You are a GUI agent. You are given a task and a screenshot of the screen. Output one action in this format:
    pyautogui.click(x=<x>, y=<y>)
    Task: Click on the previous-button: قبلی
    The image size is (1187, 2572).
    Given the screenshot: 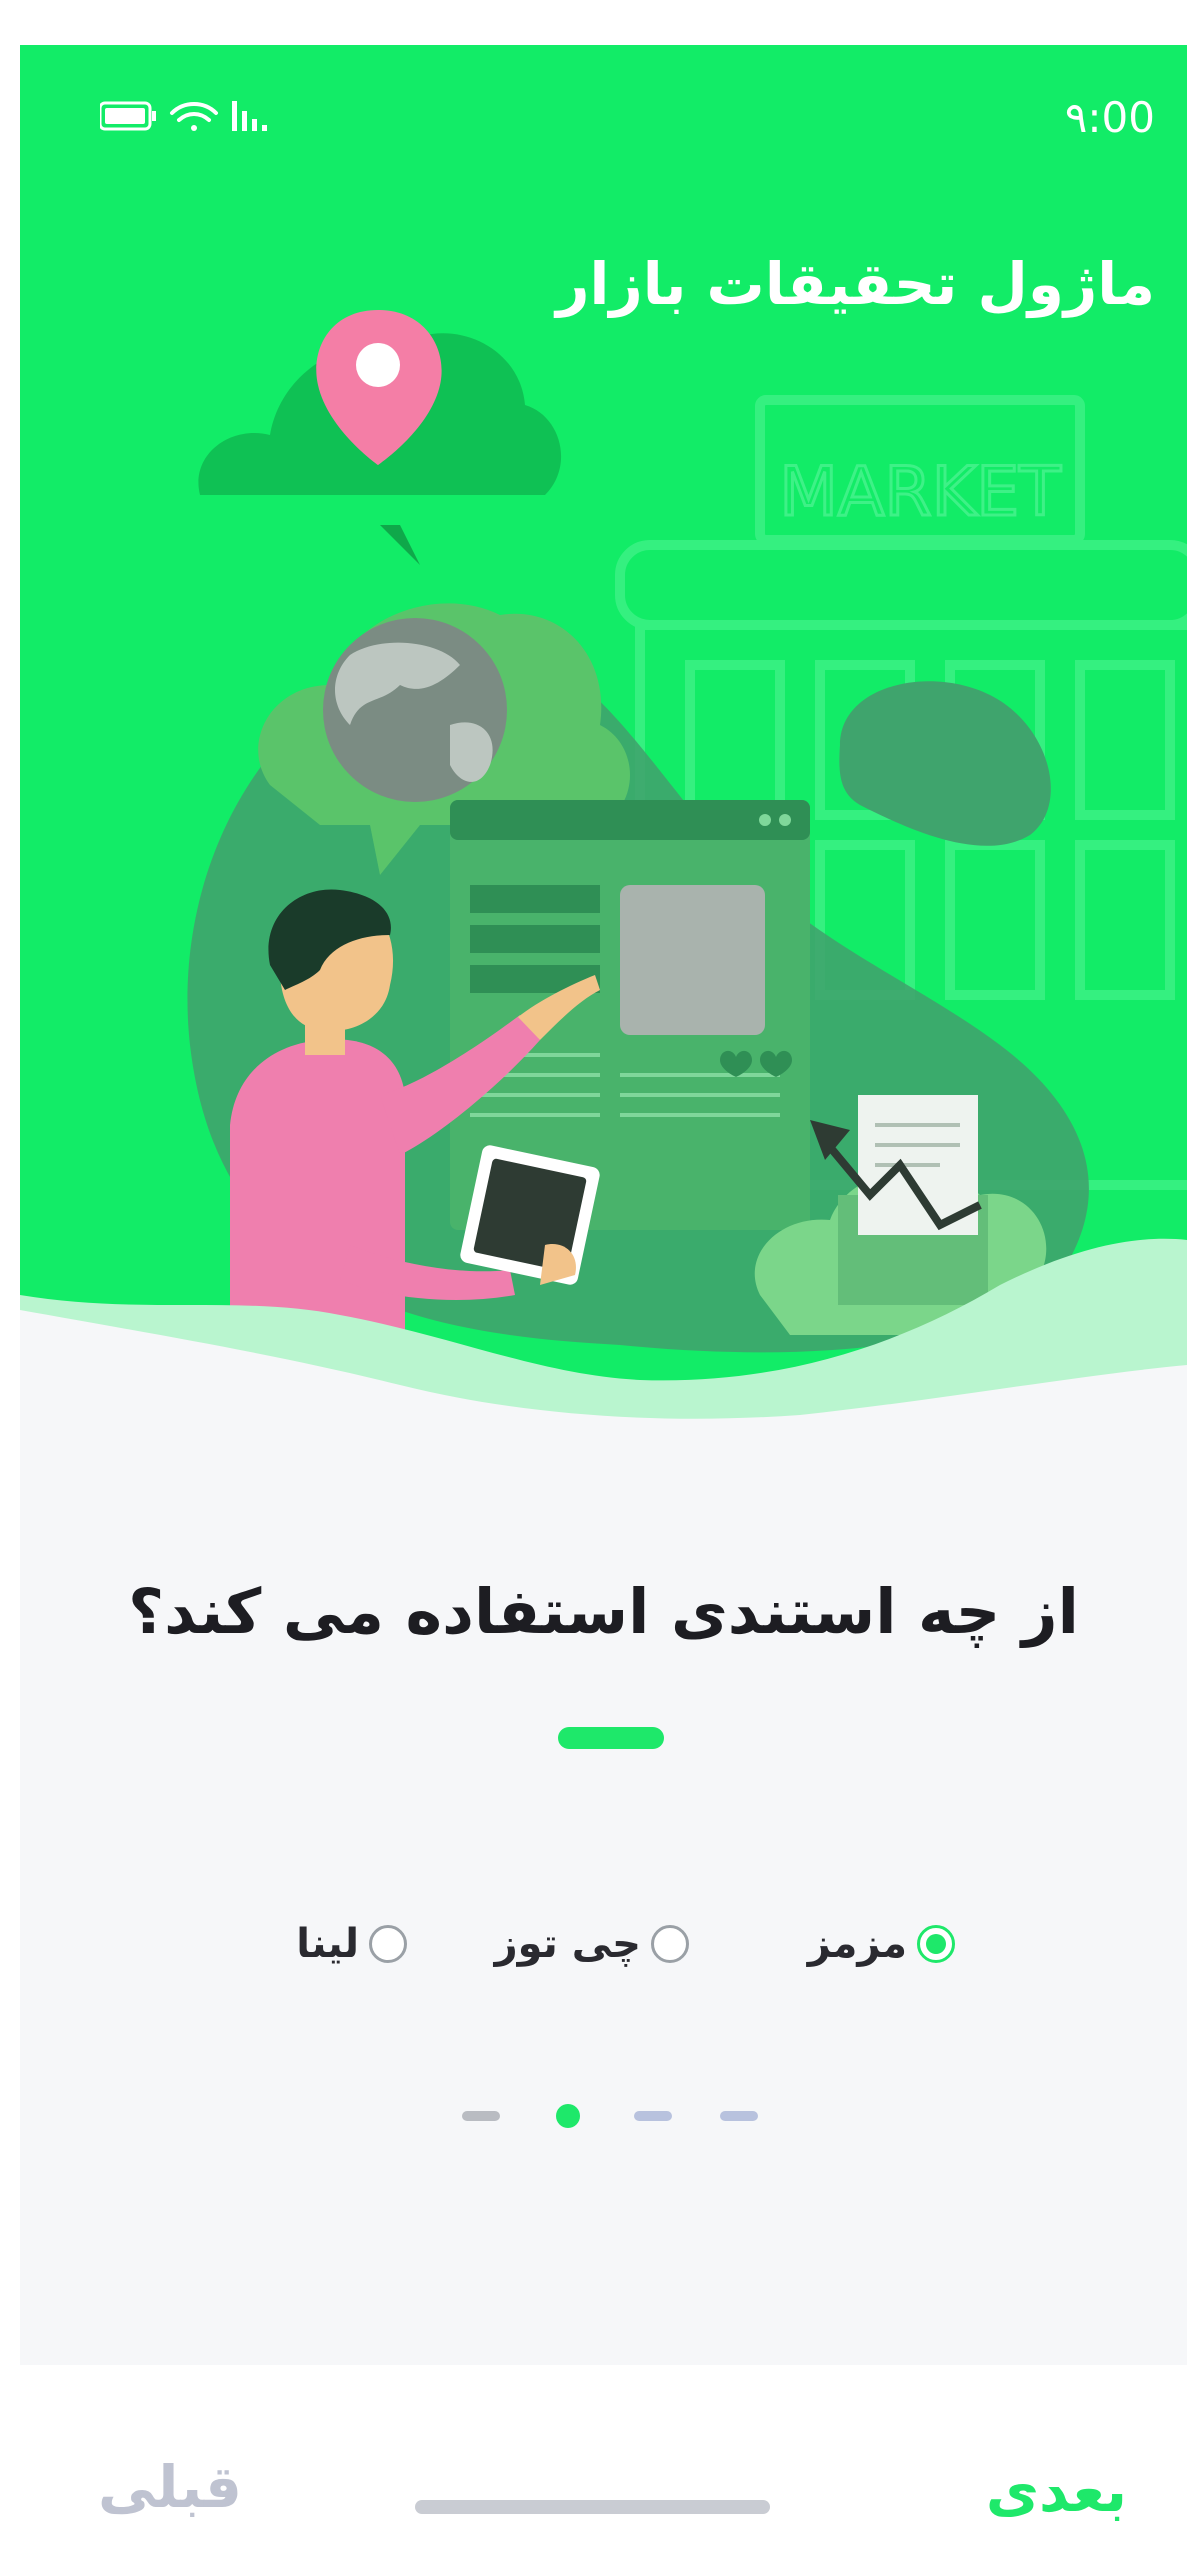 What is the action you would take?
    pyautogui.click(x=170, y=2487)
    